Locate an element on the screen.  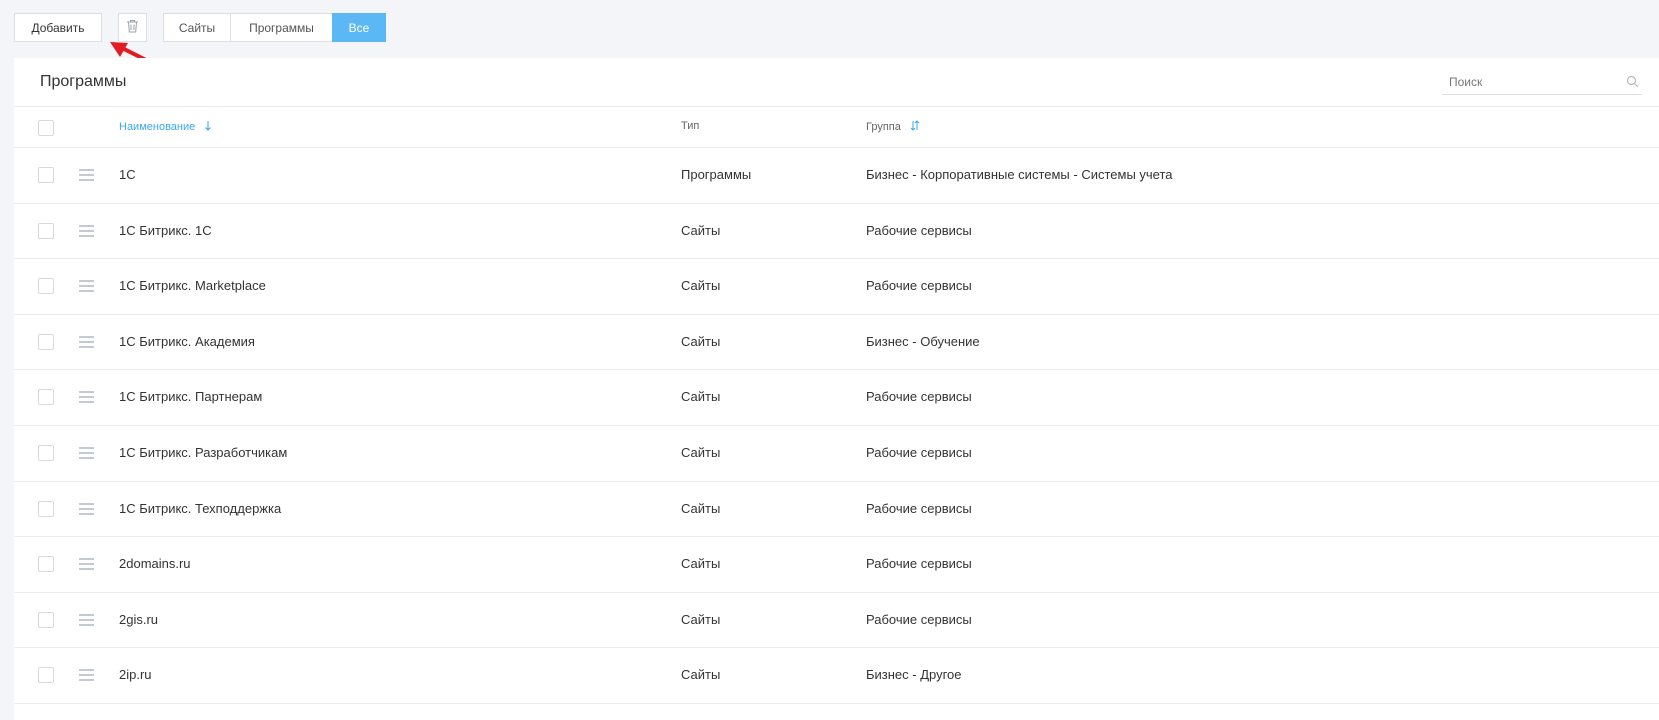
cell-name: 1С Битрикс. Академия is located at coordinates (187, 341).